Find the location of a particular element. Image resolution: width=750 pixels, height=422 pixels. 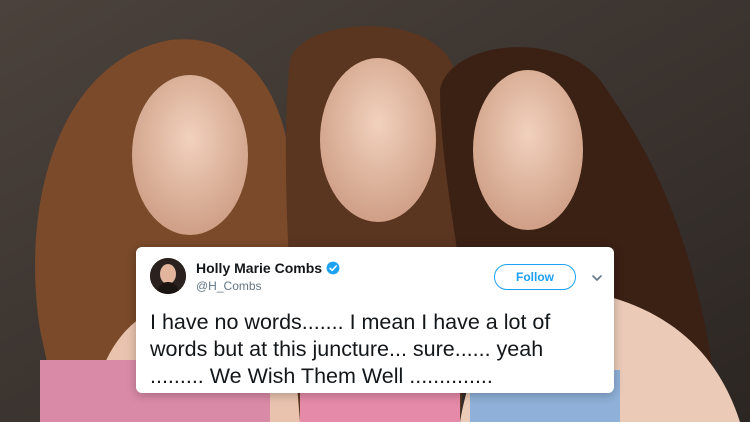

avatar is located at coordinates (168, 276).